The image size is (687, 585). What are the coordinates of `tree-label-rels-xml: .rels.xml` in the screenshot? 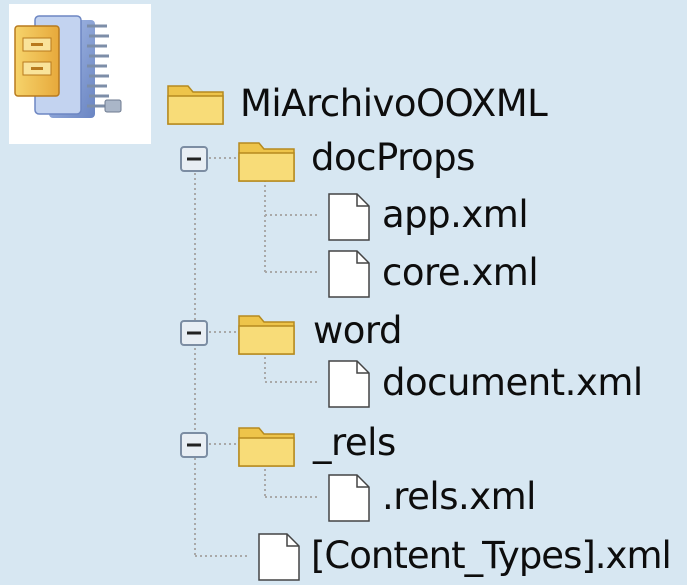 It's located at (459, 497).